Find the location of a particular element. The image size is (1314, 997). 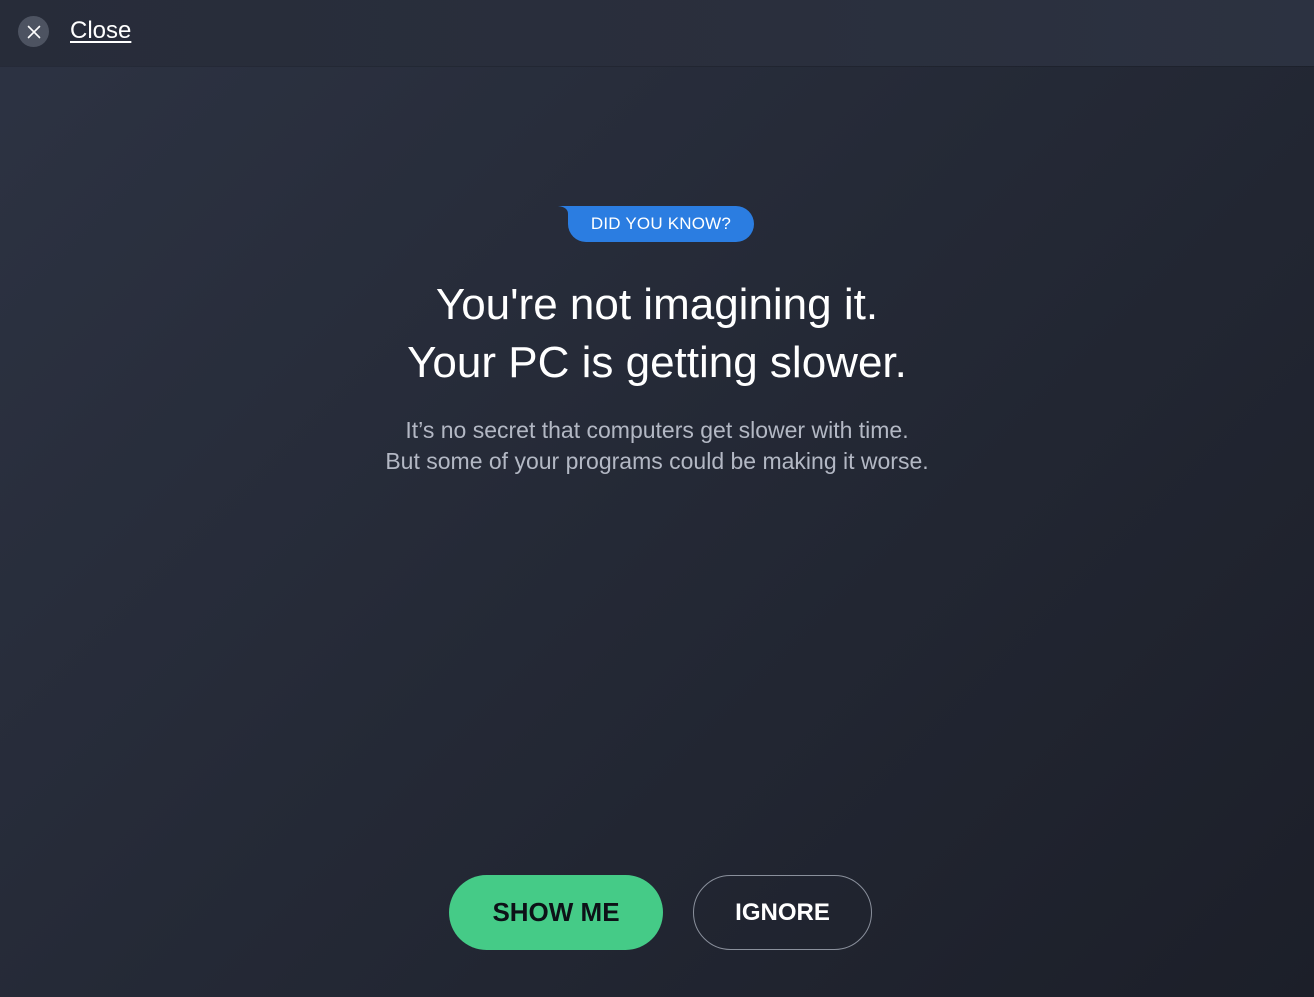

headline-line-2: Your PC is getting slower. is located at coordinates (657, 362).